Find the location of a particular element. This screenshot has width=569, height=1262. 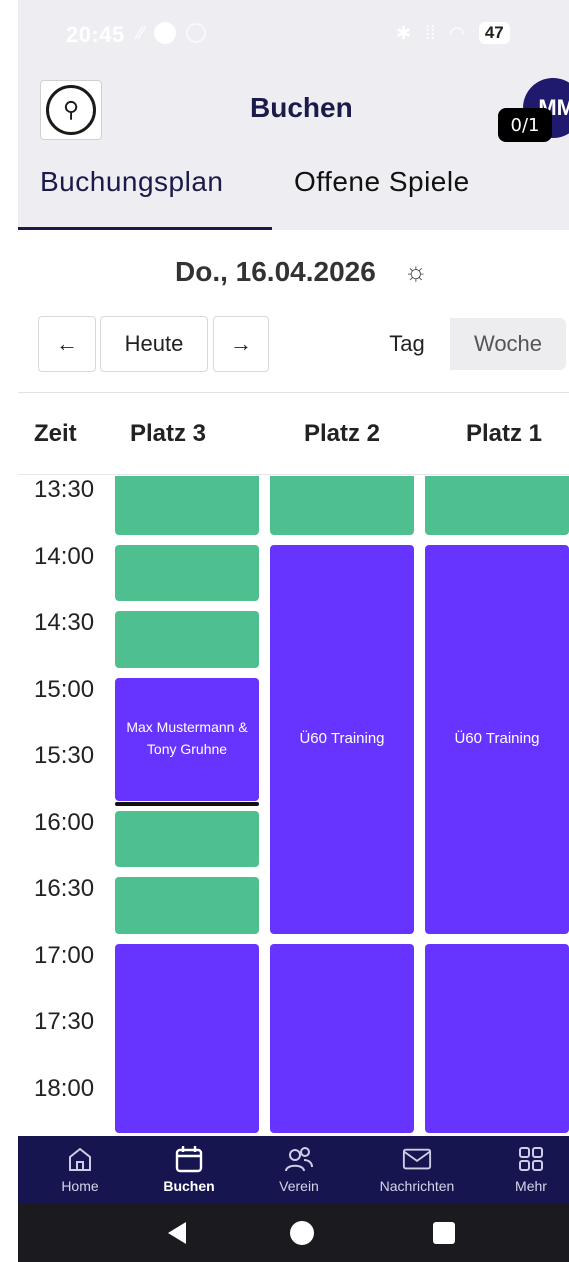

notification-dot-icon is located at coordinates (165, 33).